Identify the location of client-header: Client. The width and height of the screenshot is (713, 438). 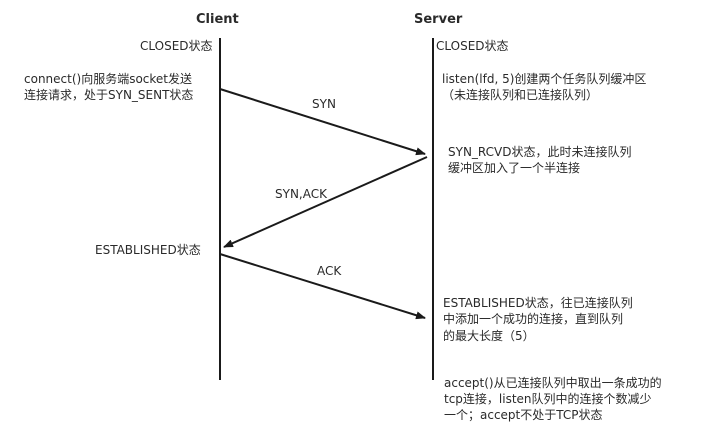
(217, 19).